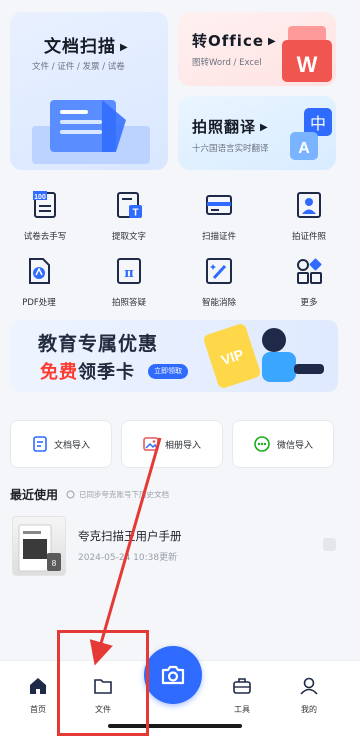 This screenshot has height=741, width=360. I want to click on banner-claim-button: 立即领取, so click(168, 371).